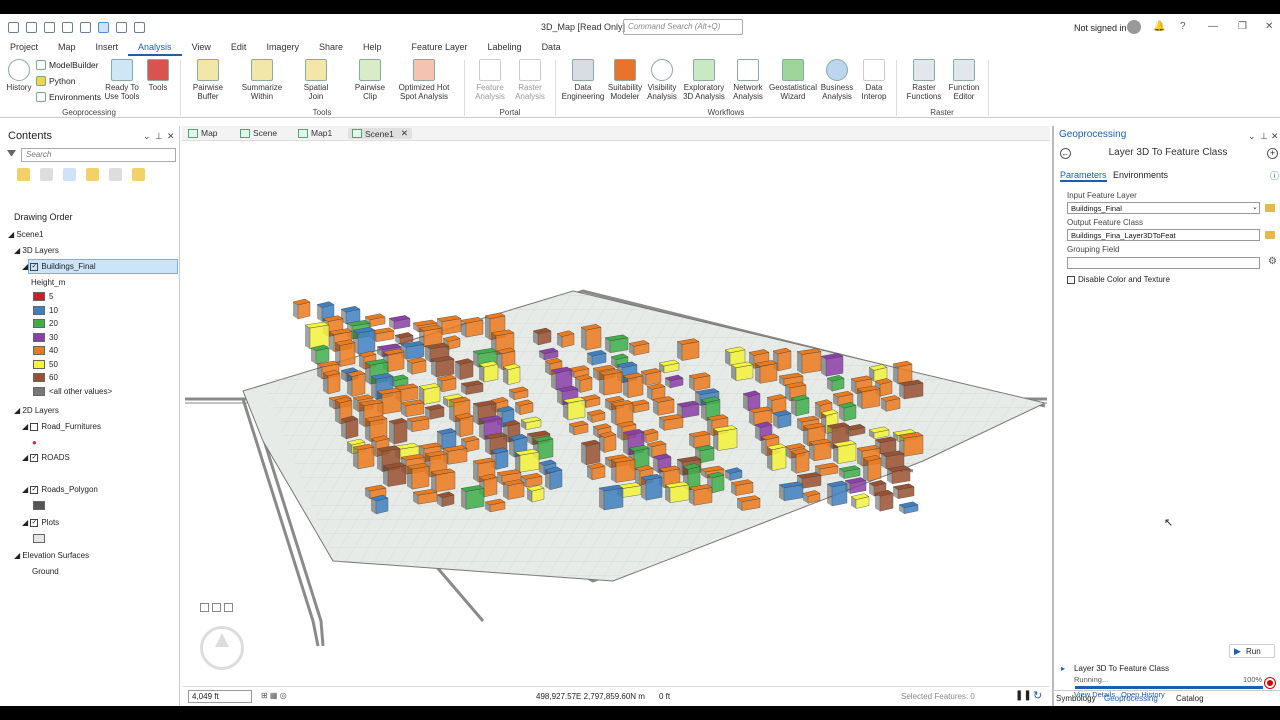  Describe the element at coordinates (1272, 261) in the screenshot. I see `gear-icon: ⚙` at that location.